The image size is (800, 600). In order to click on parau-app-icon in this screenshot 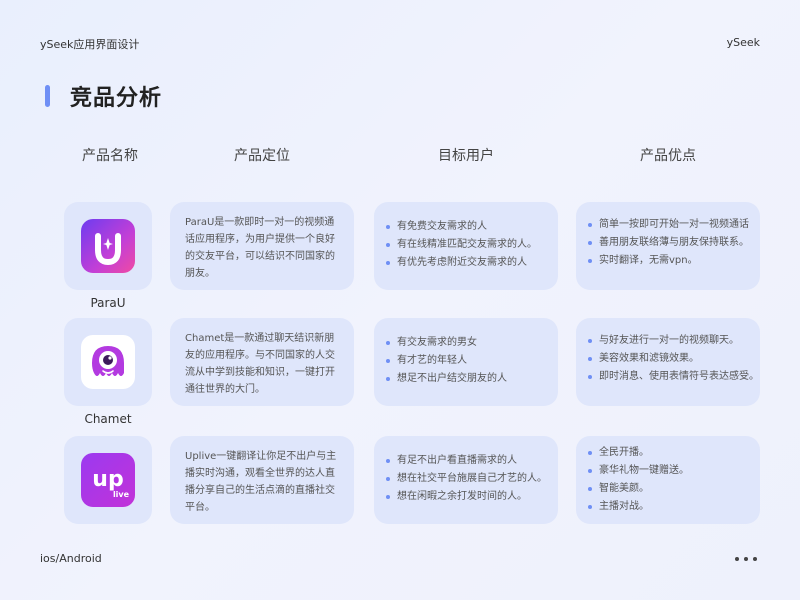, I will do `click(108, 246)`.